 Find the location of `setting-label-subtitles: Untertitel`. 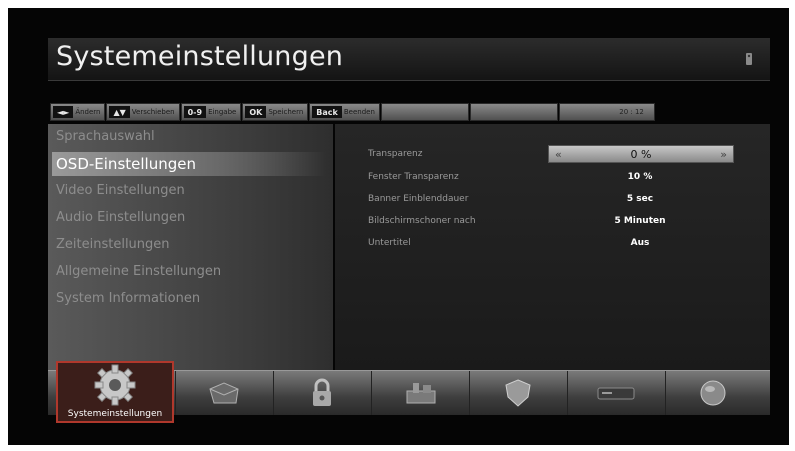

setting-label-subtitles: Untertitel is located at coordinates (389, 243).